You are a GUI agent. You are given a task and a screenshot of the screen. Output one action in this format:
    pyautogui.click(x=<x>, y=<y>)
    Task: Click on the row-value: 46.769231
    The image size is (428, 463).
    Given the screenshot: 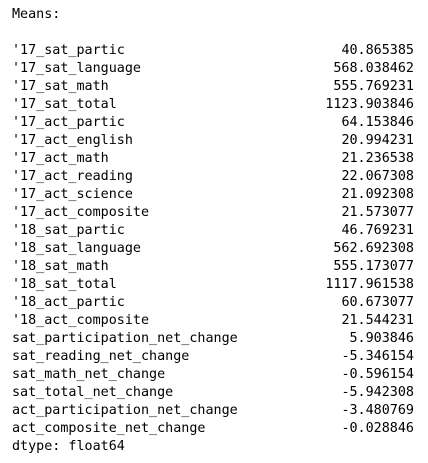 What is the action you would take?
    pyautogui.click(x=377, y=230)
    